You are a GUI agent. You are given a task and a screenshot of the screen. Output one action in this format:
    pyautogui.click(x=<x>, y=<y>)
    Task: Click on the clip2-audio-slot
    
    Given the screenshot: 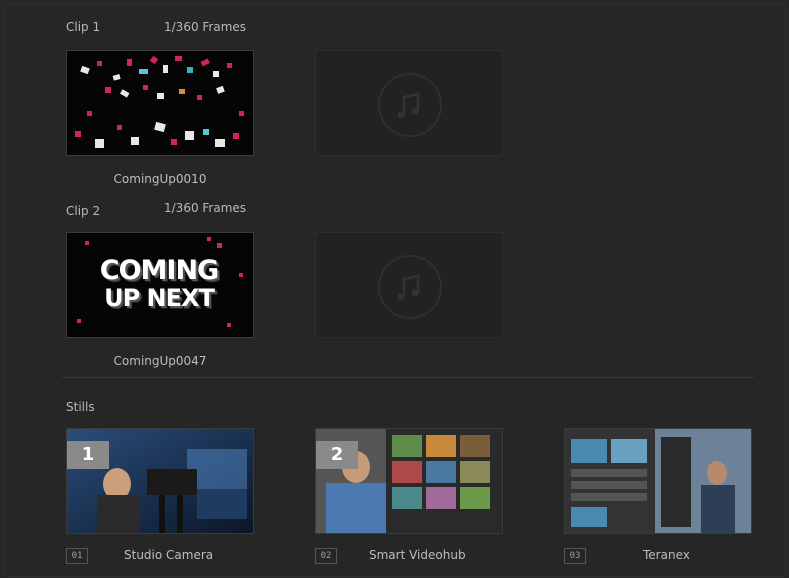 What is the action you would take?
    pyautogui.click(x=409, y=285)
    